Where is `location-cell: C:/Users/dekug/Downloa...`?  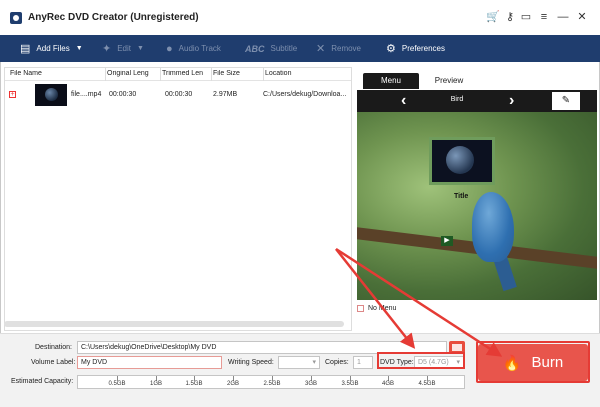
location-cell: C:/Users/dekug/Downloa... is located at coordinates (305, 94).